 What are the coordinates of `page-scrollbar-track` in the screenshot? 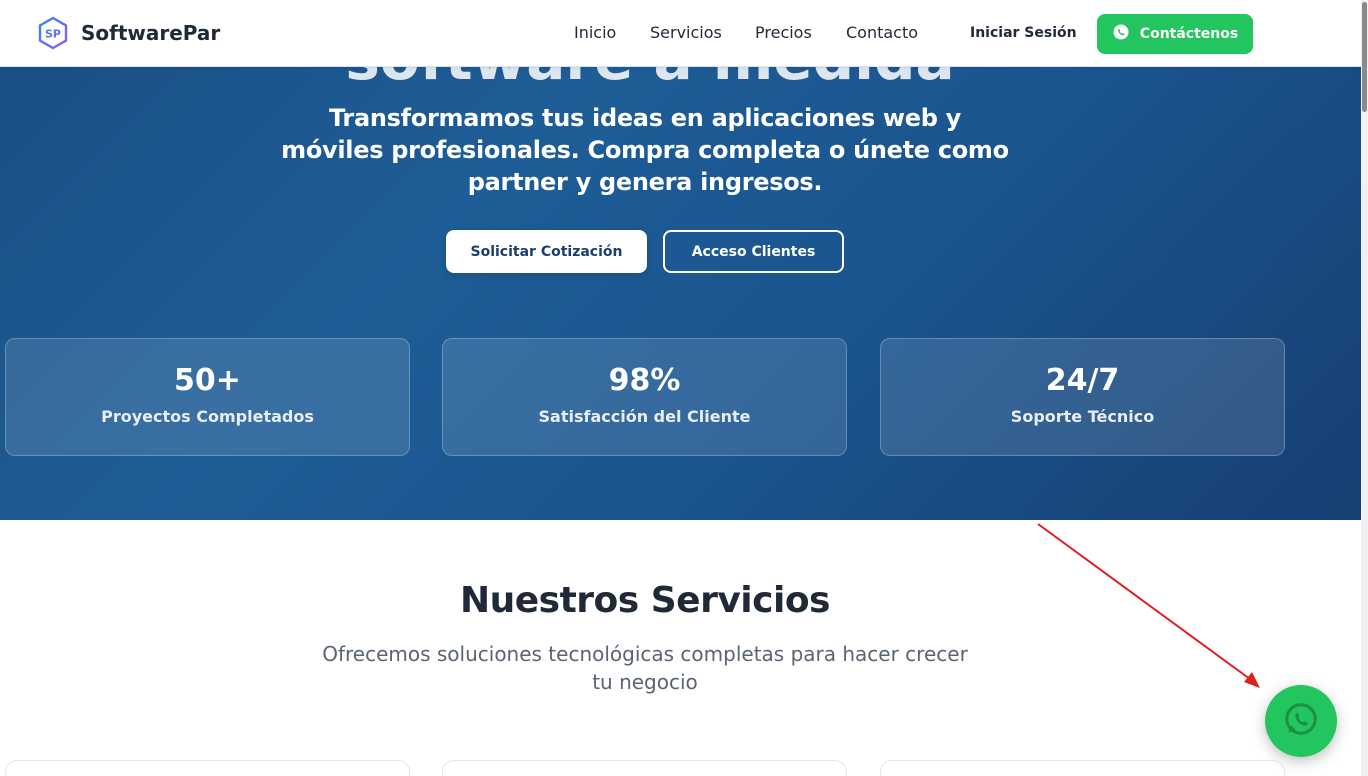 It's located at (1364, 388).